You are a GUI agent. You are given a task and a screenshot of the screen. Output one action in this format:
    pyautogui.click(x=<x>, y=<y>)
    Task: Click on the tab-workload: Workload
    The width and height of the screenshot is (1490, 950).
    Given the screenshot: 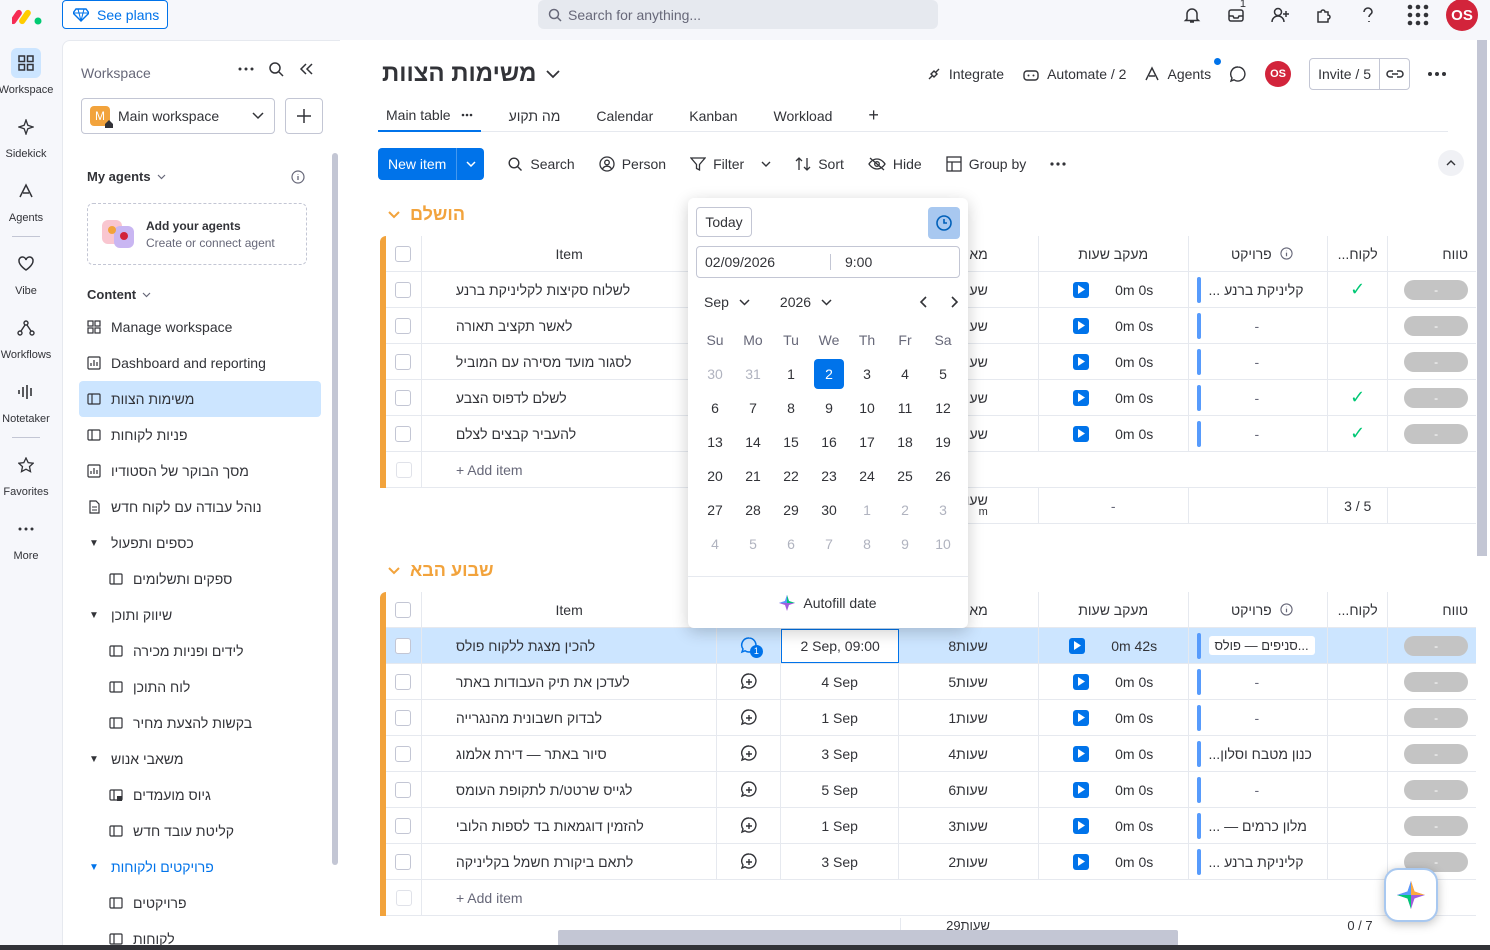 What is the action you would take?
    pyautogui.click(x=803, y=116)
    